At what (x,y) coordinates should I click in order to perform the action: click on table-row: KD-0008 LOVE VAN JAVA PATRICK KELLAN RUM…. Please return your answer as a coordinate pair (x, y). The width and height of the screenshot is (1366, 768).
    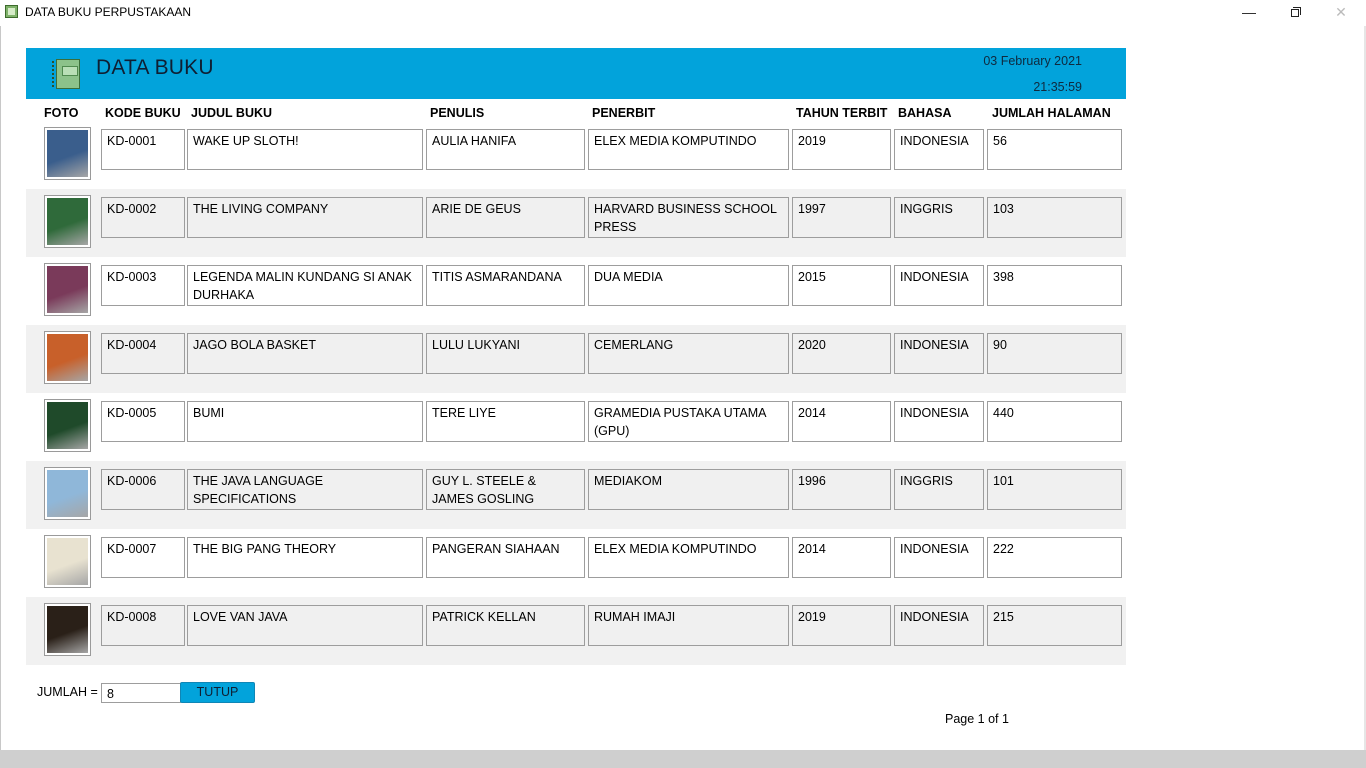
    Looking at the image, I should click on (576, 631).